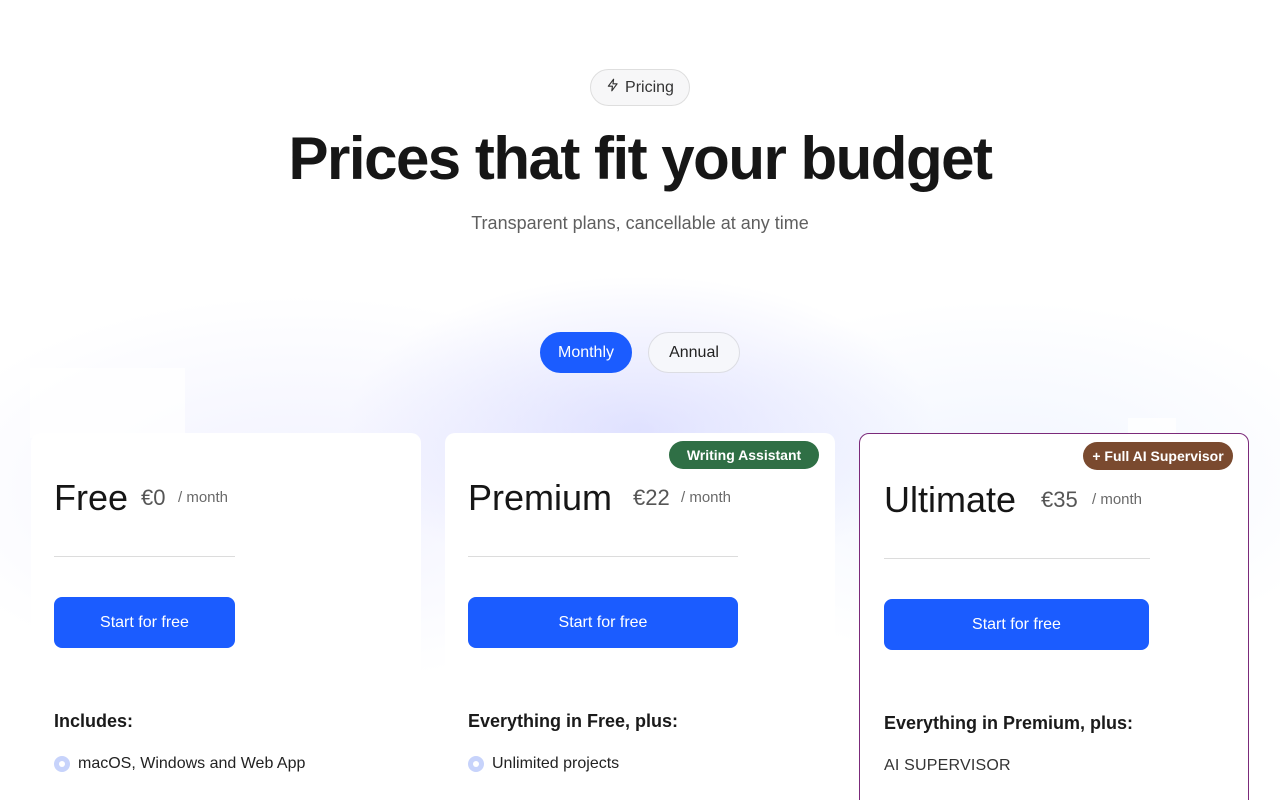 This screenshot has height=800, width=1280. What do you see at coordinates (586, 352) in the screenshot?
I see `billing-toggle-monthly: Monthly` at bounding box center [586, 352].